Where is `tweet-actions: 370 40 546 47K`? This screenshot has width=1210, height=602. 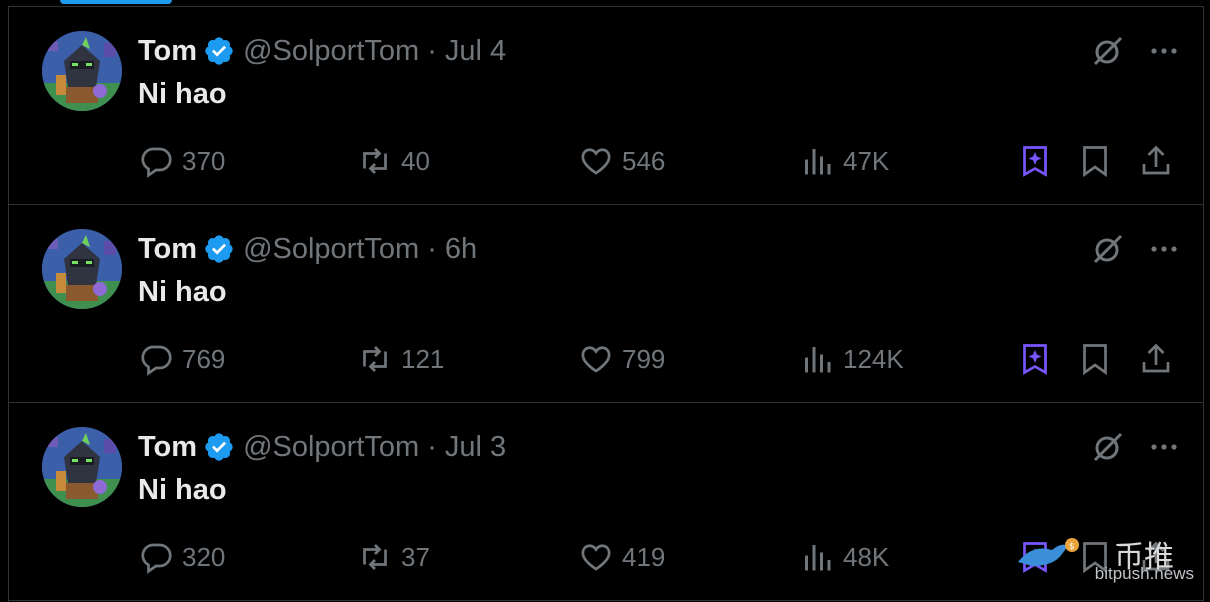
tweet-actions: 370 40 546 47K is located at coordinates (606, 161).